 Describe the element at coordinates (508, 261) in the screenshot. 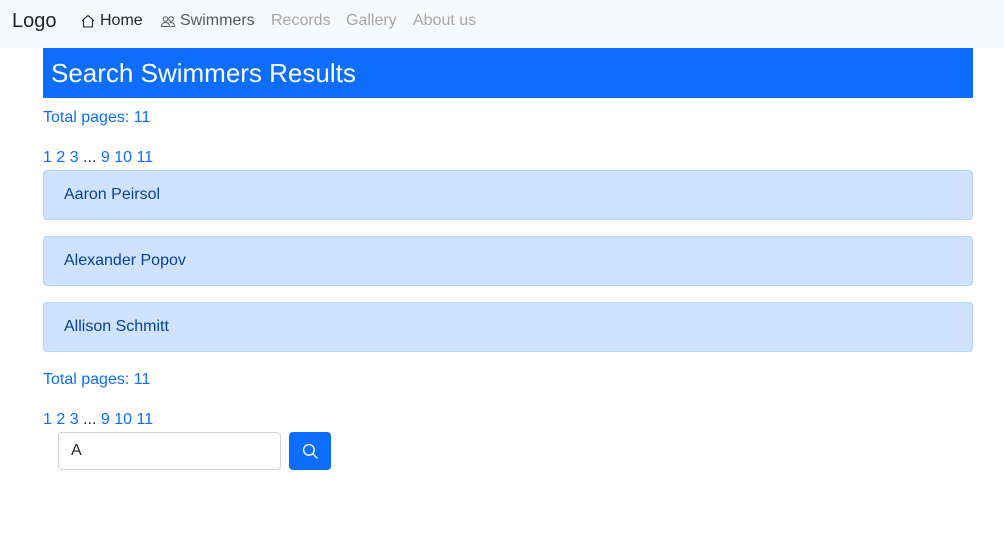

I see `result-card: Alexander Popov` at that location.